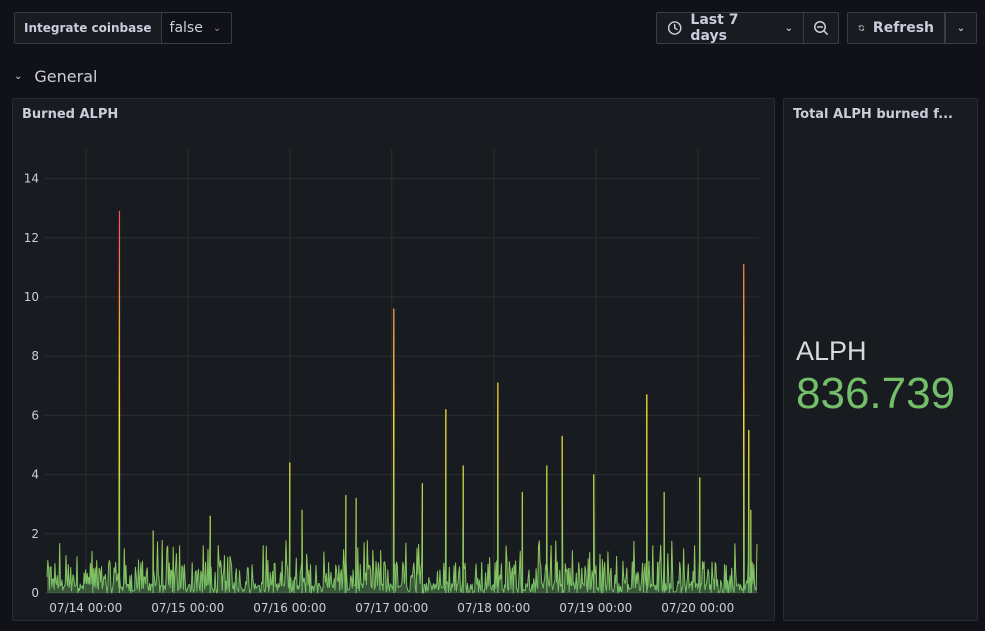 This screenshot has width=985, height=631. What do you see at coordinates (66, 76) in the screenshot?
I see `row-title: General` at bounding box center [66, 76].